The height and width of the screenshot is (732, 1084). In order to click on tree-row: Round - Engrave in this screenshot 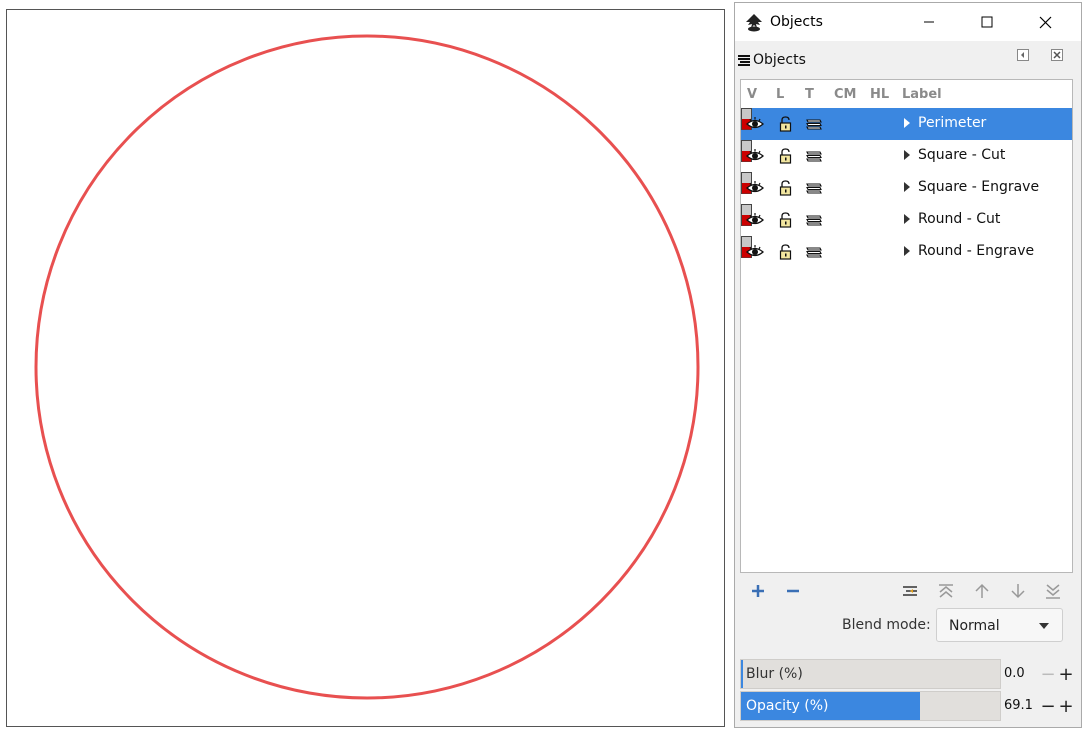, I will do `click(906, 252)`.